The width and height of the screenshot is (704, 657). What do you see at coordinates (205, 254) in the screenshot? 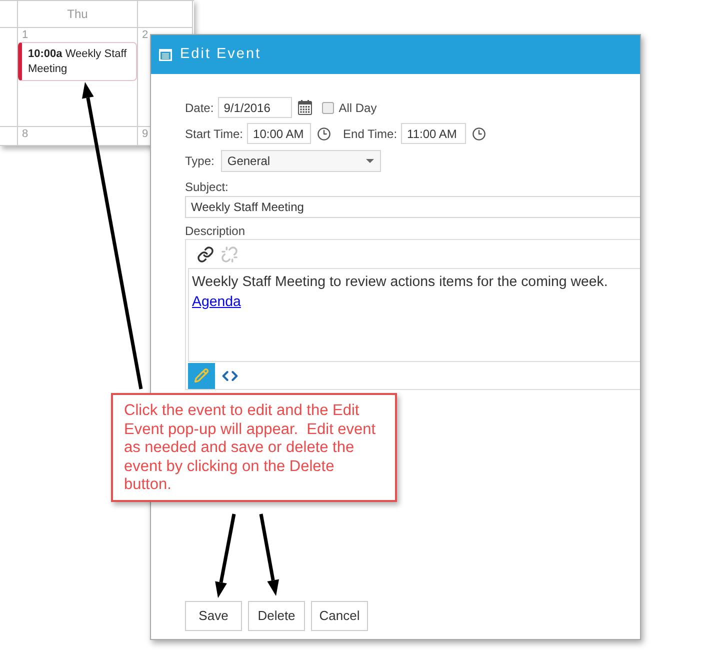
I see `link-icon` at bounding box center [205, 254].